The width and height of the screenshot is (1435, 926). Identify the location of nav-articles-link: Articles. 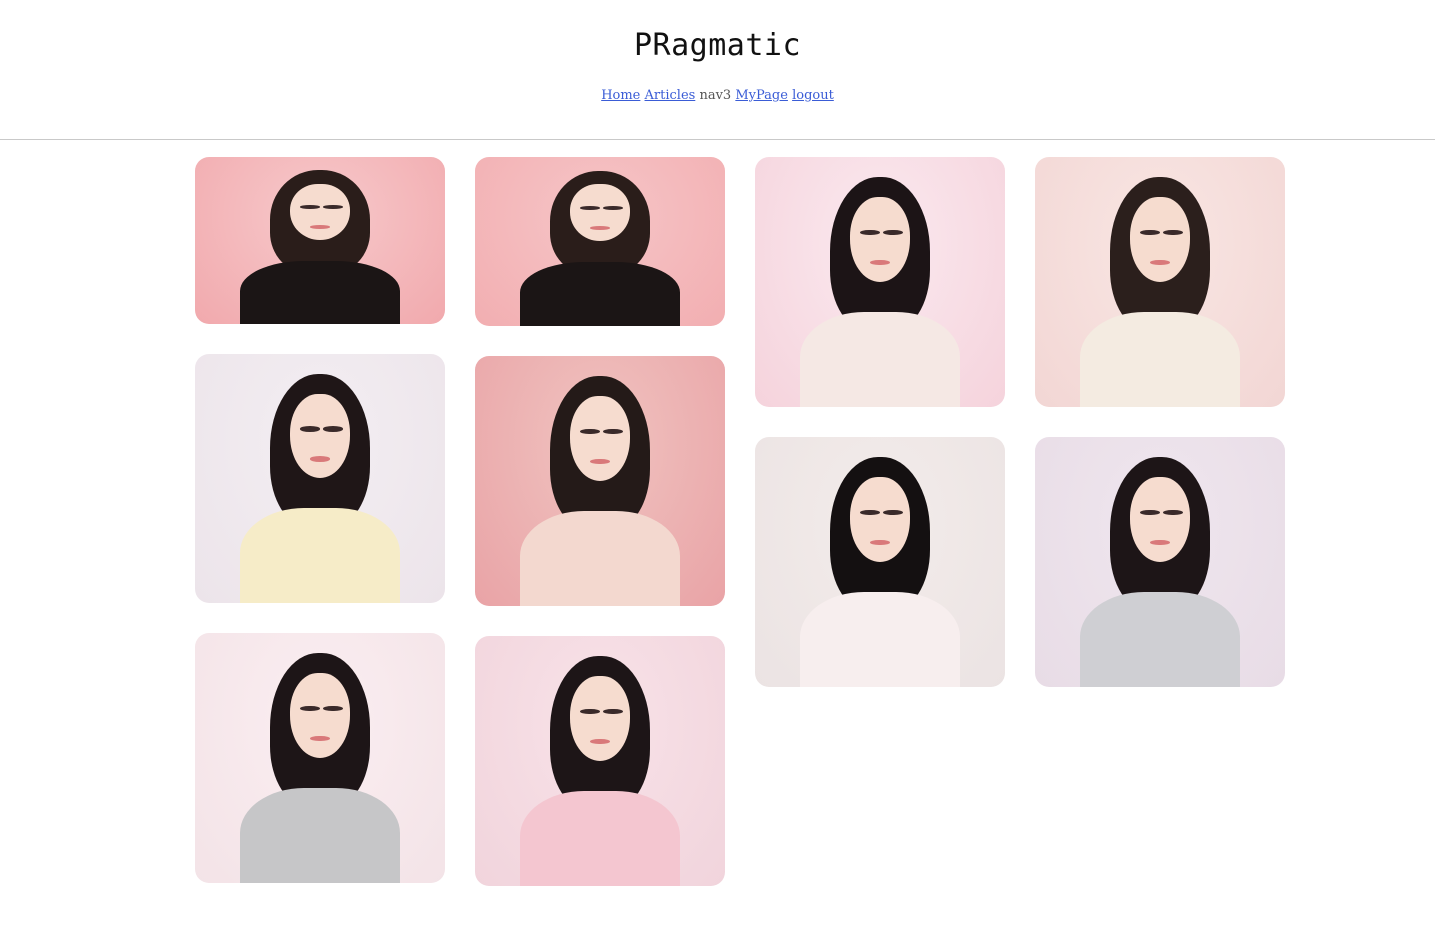
(670, 95).